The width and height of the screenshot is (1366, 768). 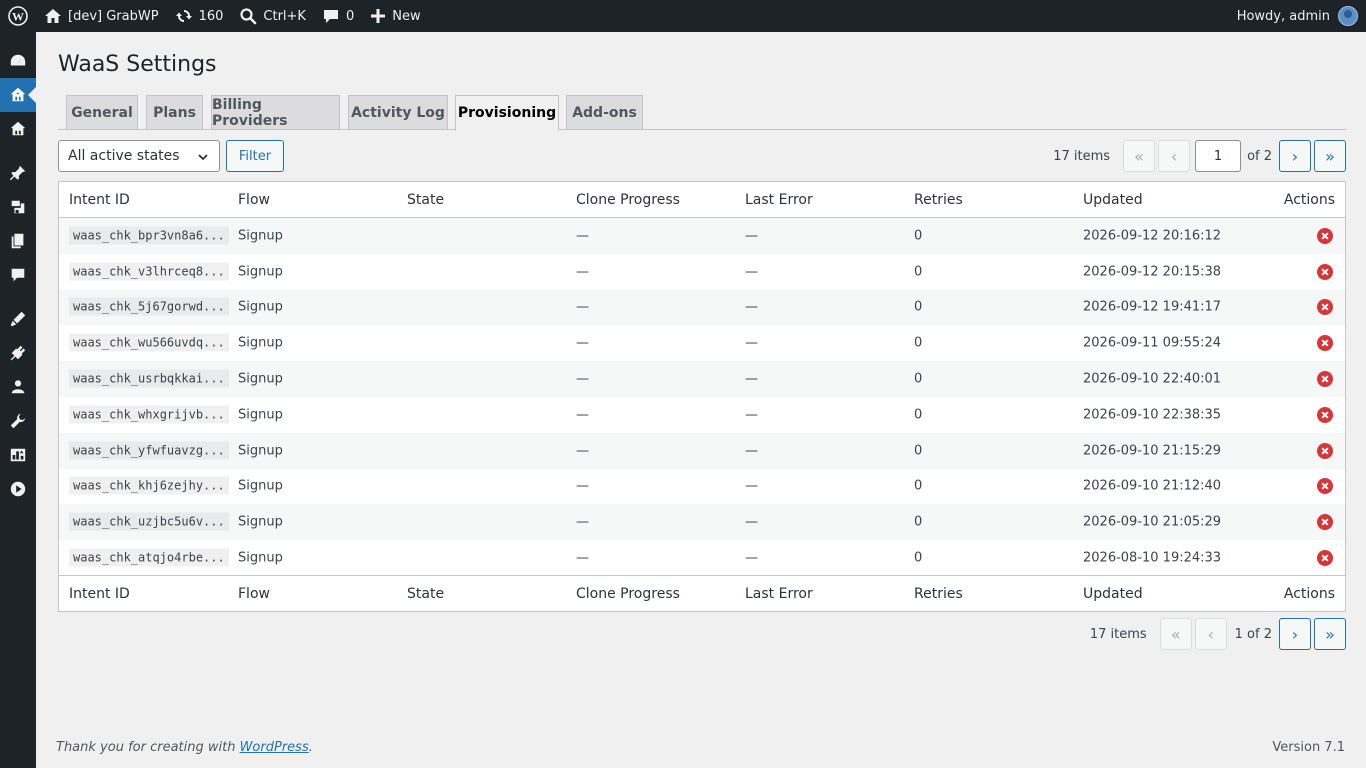 What do you see at coordinates (18, 319) in the screenshot?
I see `appearance-icon` at bounding box center [18, 319].